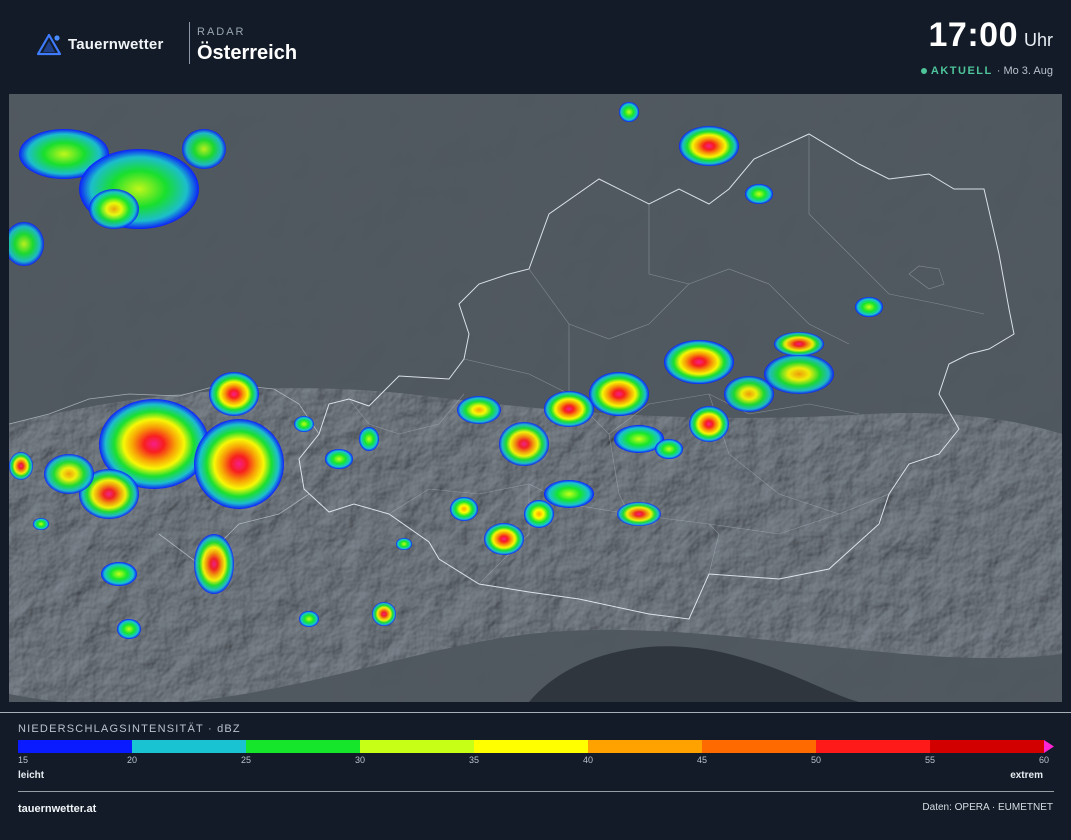 The width and height of the screenshot is (1071, 840). Describe the element at coordinates (474, 760) in the screenshot. I see `scale-tick-label: 35` at that location.